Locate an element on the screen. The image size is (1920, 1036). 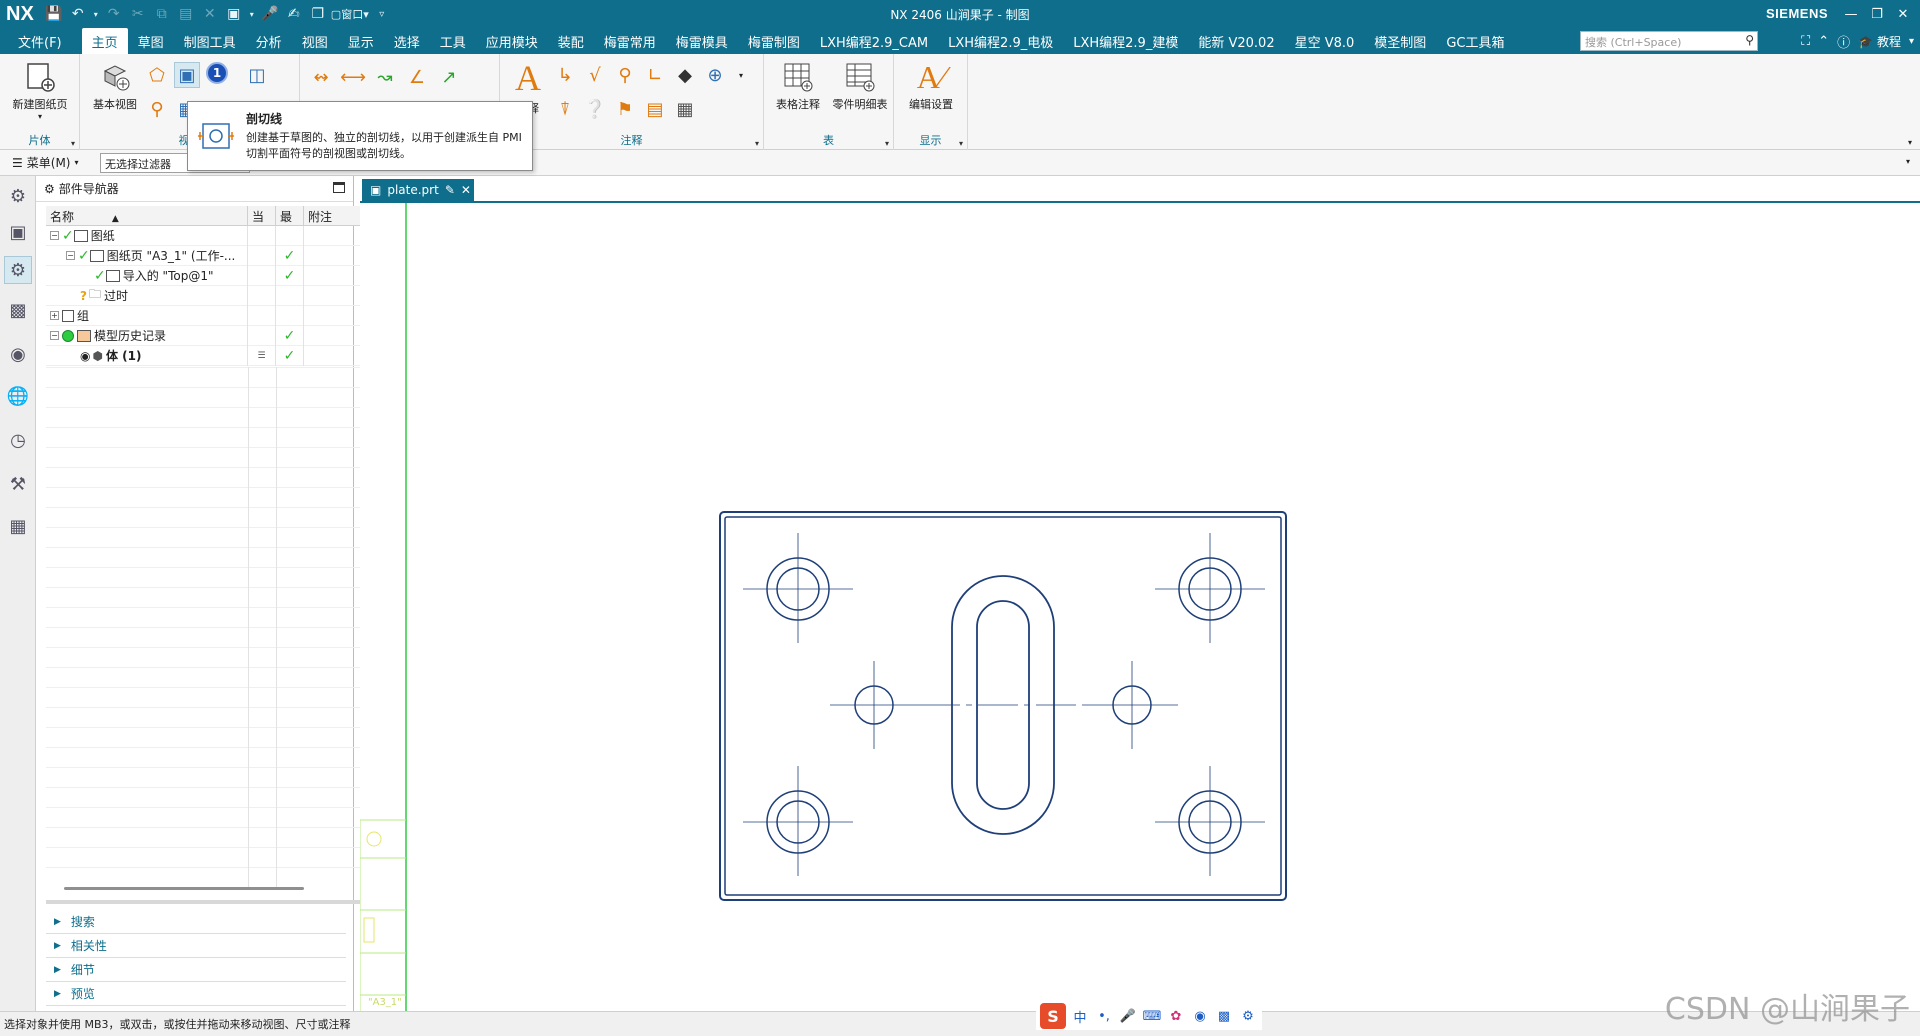
identification-symbol-icon: ❔ is located at coordinates (595, 109).